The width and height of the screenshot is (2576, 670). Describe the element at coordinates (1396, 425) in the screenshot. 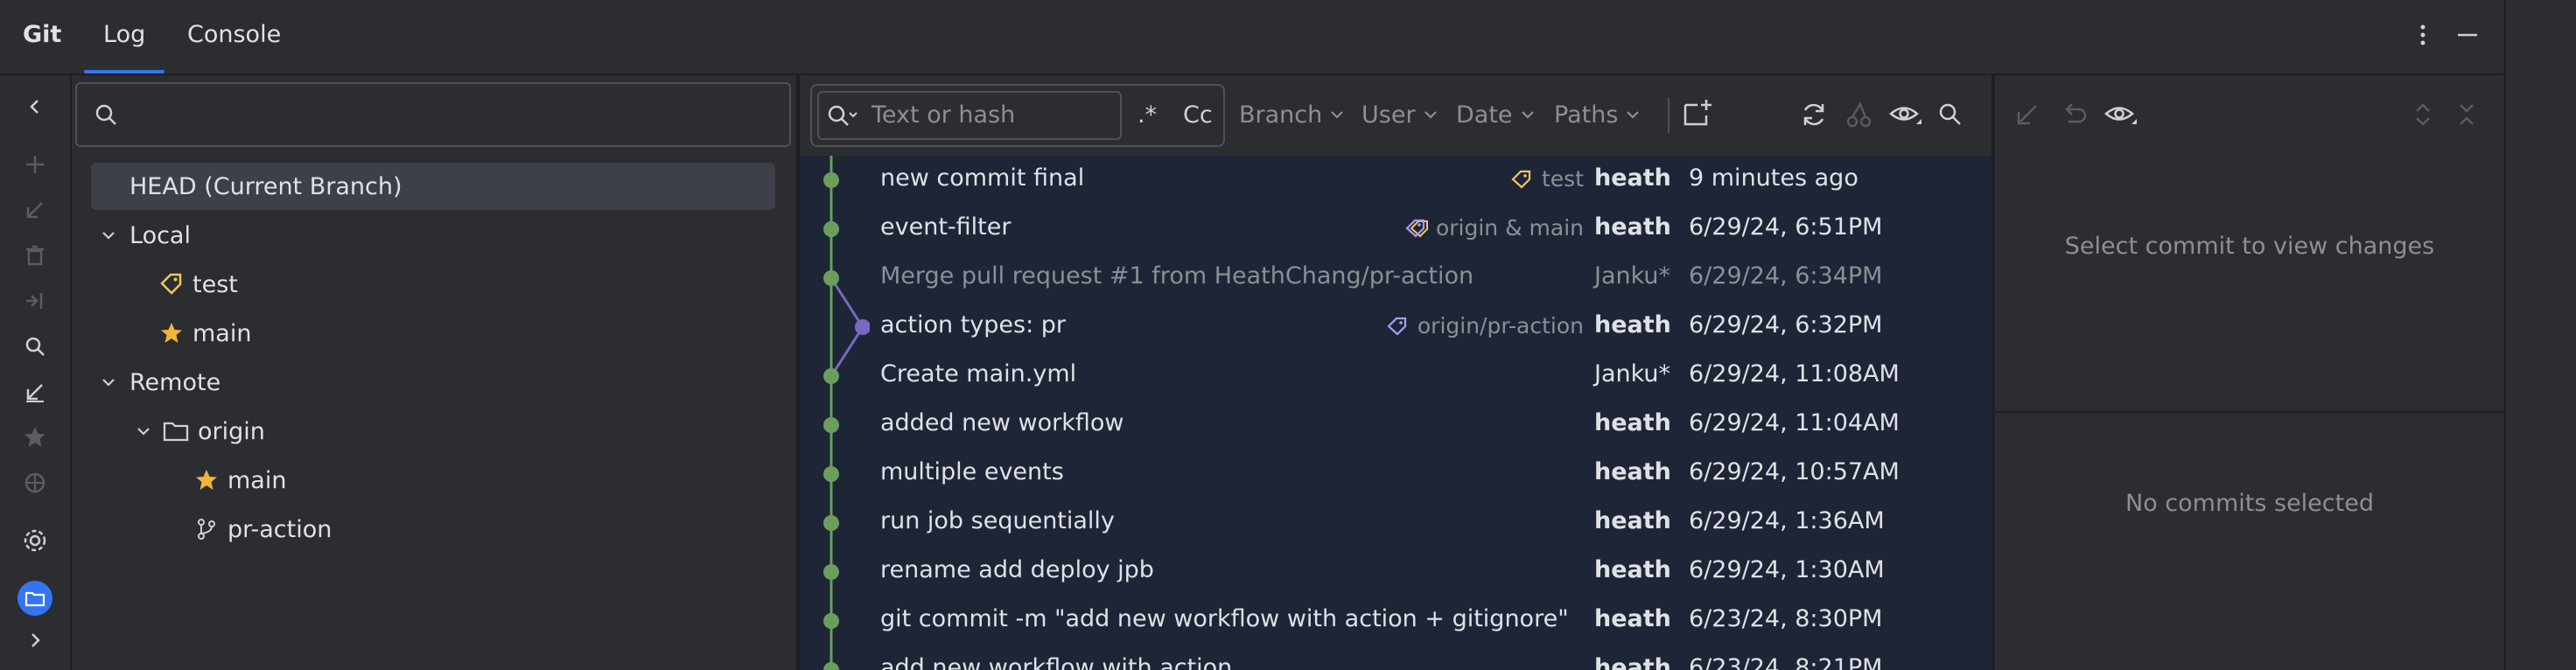

I see `commit-row: added new workflow heath 6/29/24, 11:04AM` at that location.